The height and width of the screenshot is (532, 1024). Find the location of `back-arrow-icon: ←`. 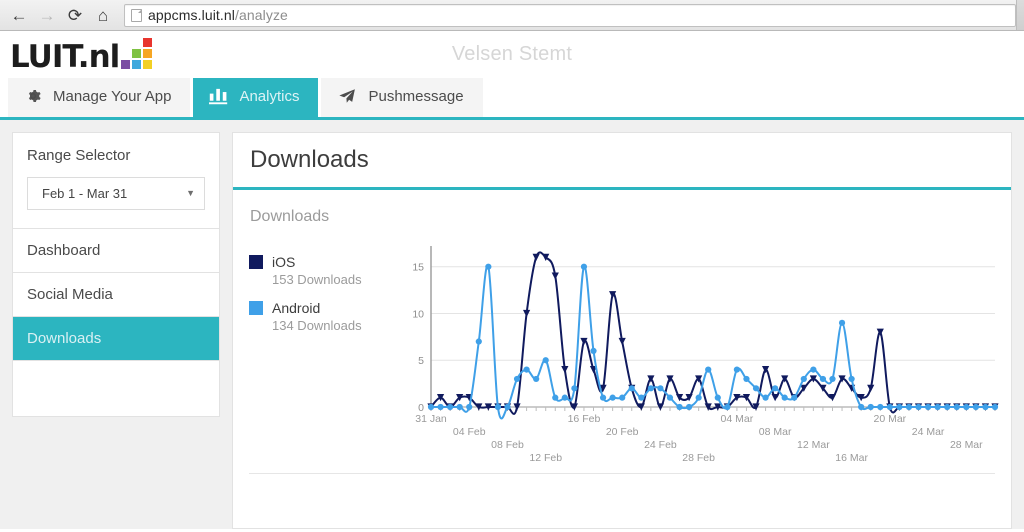

back-arrow-icon: ← is located at coordinates (19, 15).